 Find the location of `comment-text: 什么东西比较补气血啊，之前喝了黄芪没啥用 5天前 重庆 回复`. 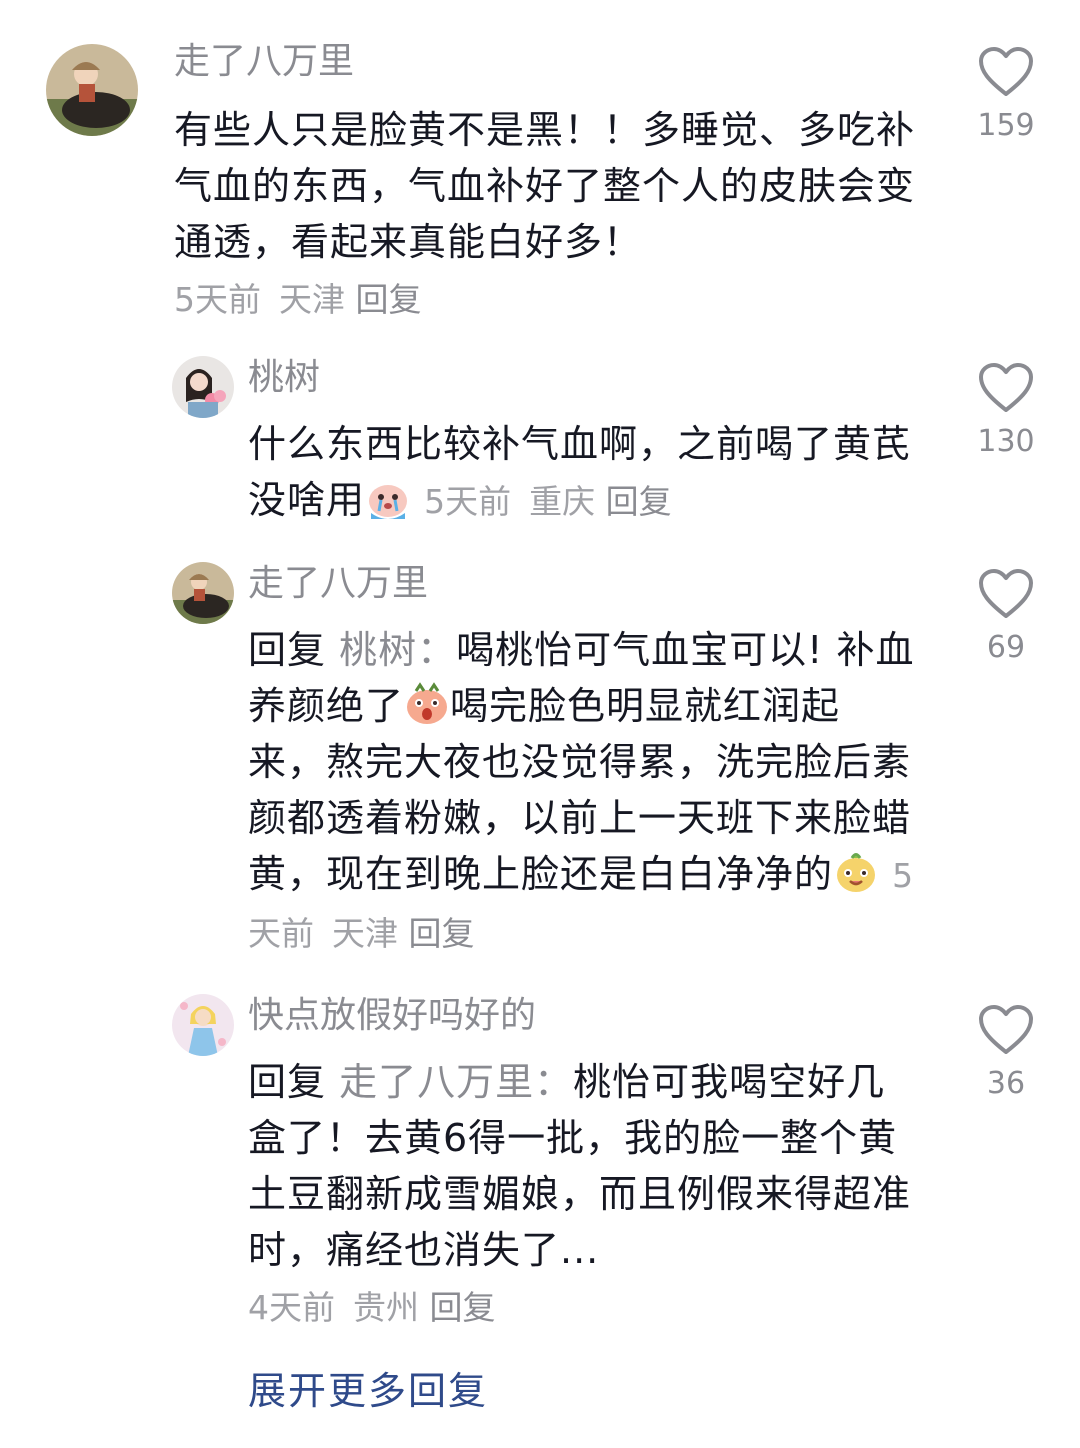

comment-text: 什么东西比较补气血啊，之前喝了黄芪没啥用 5天前 重庆 回复 is located at coordinates (583, 473).